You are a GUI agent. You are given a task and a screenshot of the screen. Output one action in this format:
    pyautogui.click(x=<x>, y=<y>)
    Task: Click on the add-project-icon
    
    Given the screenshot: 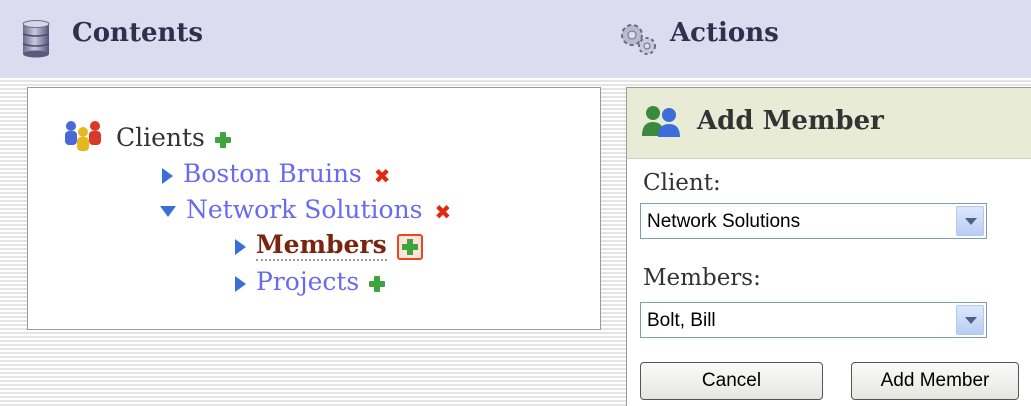 What is the action you would take?
    pyautogui.click(x=377, y=283)
    